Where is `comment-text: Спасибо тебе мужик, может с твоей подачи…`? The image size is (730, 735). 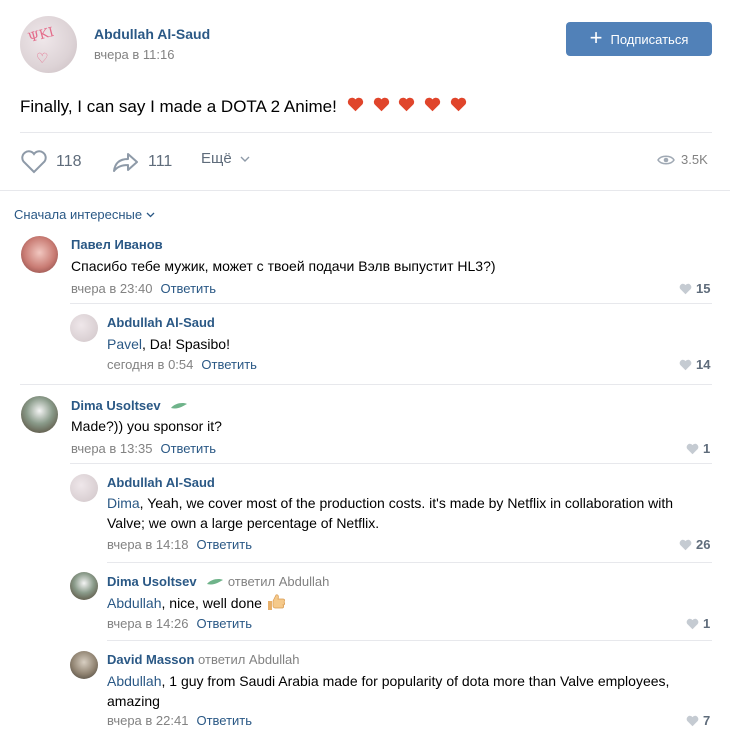 comment-text: Спасибо тебе мужик, может с твоей подачи… is located at coordinates (283, 266).